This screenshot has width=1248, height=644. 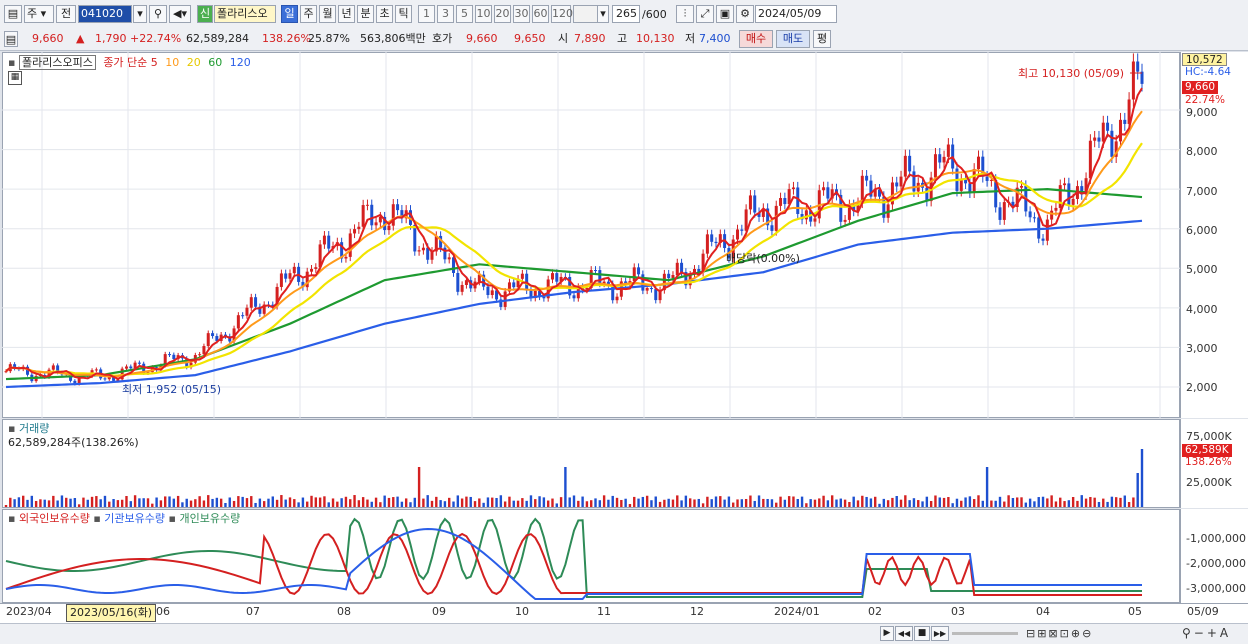 What do you see at coordinates (745, 14) in the screenshot?
I see `settings-gear-icon: ⚙` at bounding box center [745, 14].